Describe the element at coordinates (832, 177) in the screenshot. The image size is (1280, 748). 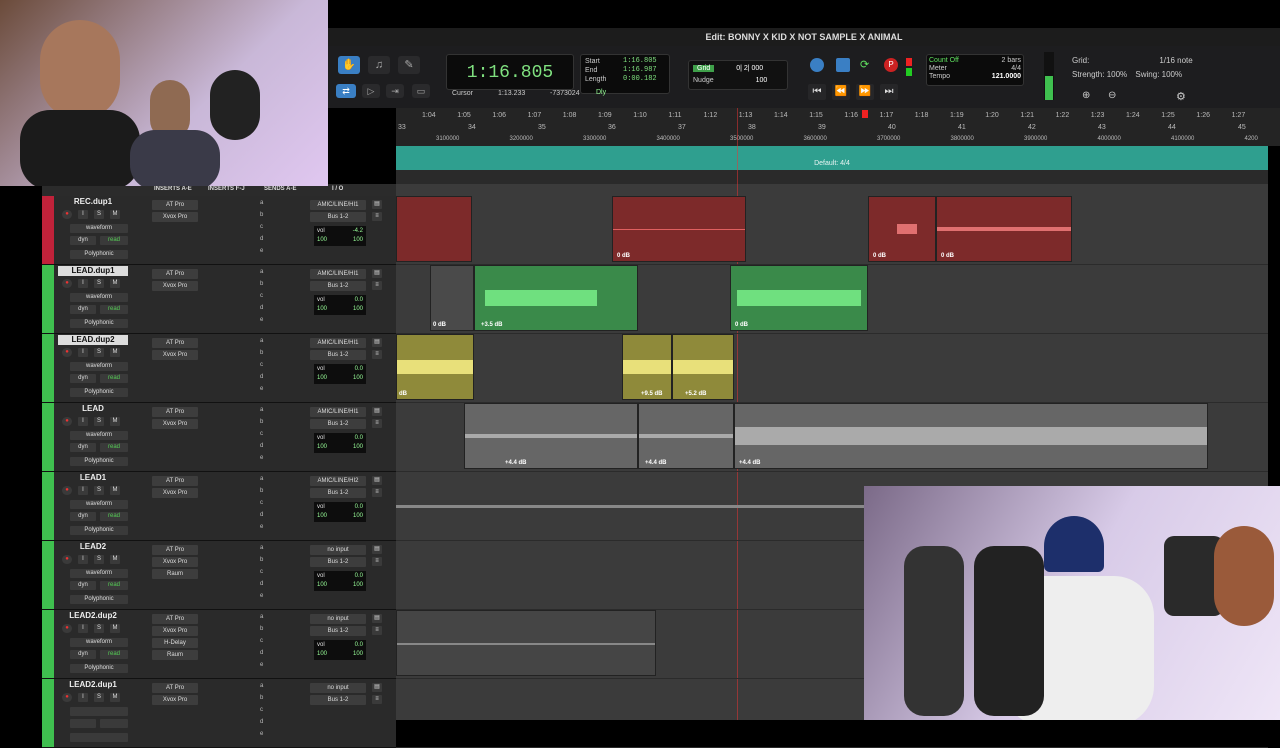
I see `marker-ruler` at that location.